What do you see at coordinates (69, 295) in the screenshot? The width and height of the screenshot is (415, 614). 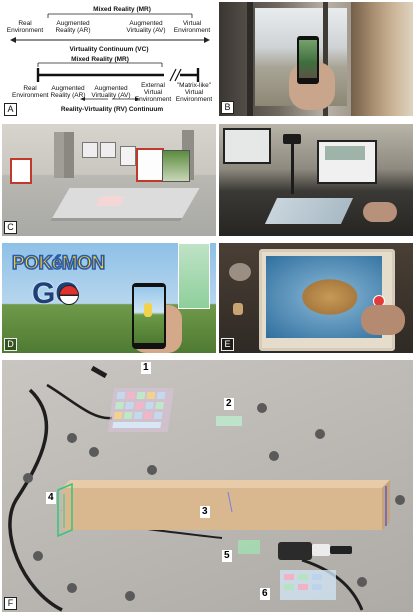 I see `pokeball-icon` at bounding box center [69, 295].